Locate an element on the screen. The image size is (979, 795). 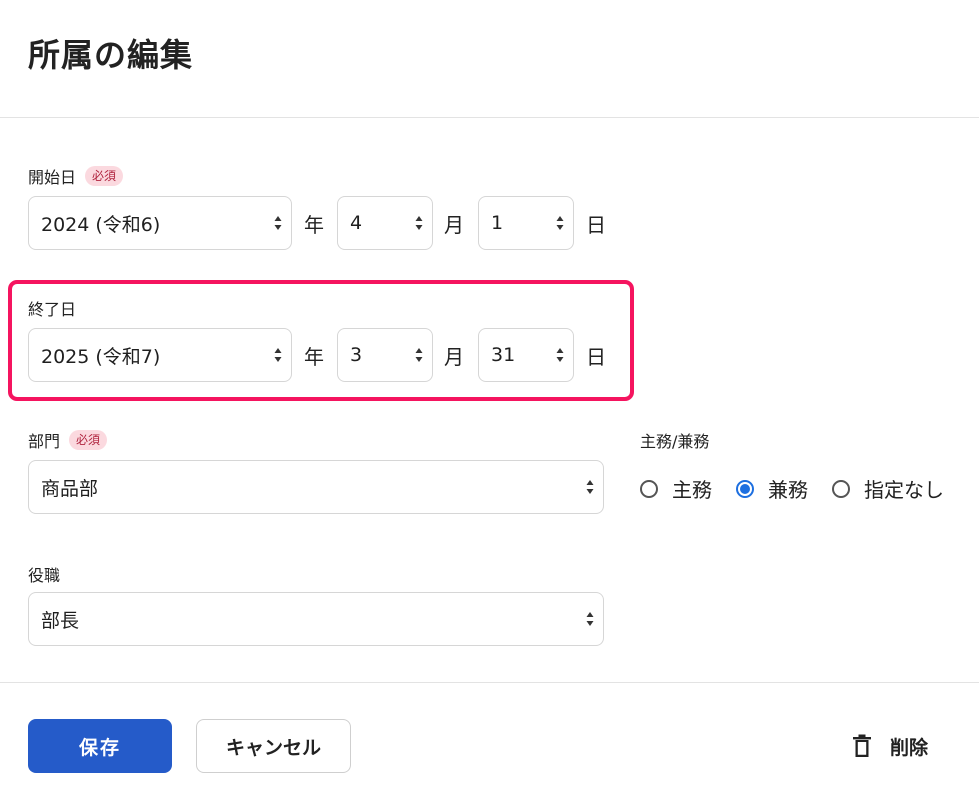
radio-concurrent: 兼務 is located at coordinates (772, 488).